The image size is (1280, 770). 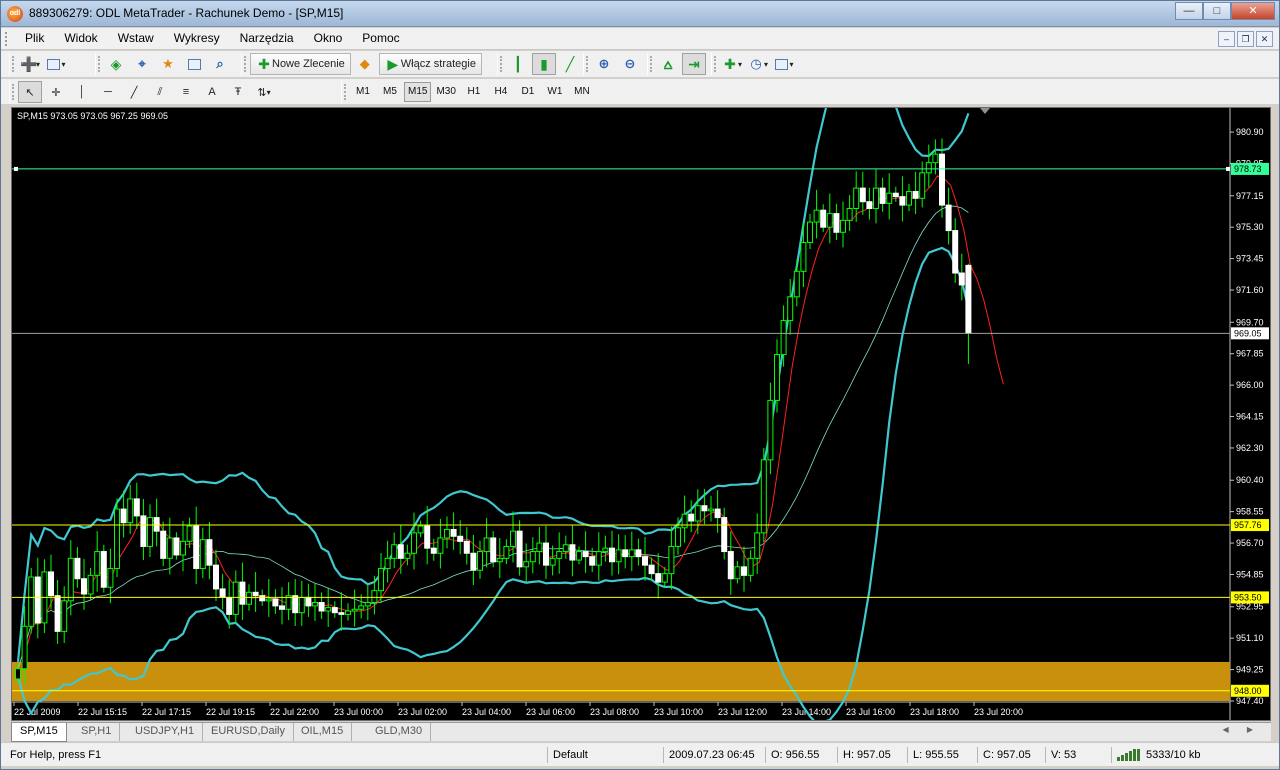 What do you see at coordinates (194, 64) in the screenshot?
I see `terminal-button` at bounding box center [194, 64].